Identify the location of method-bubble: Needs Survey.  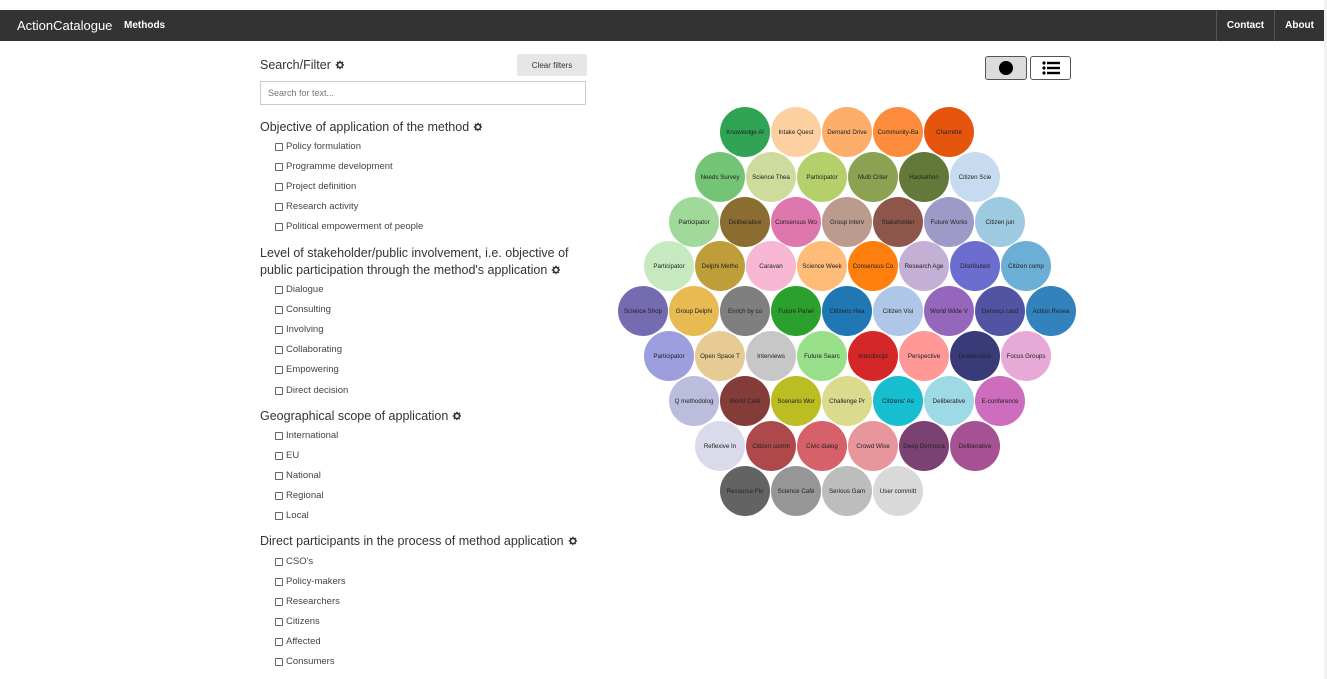
(720, 177).